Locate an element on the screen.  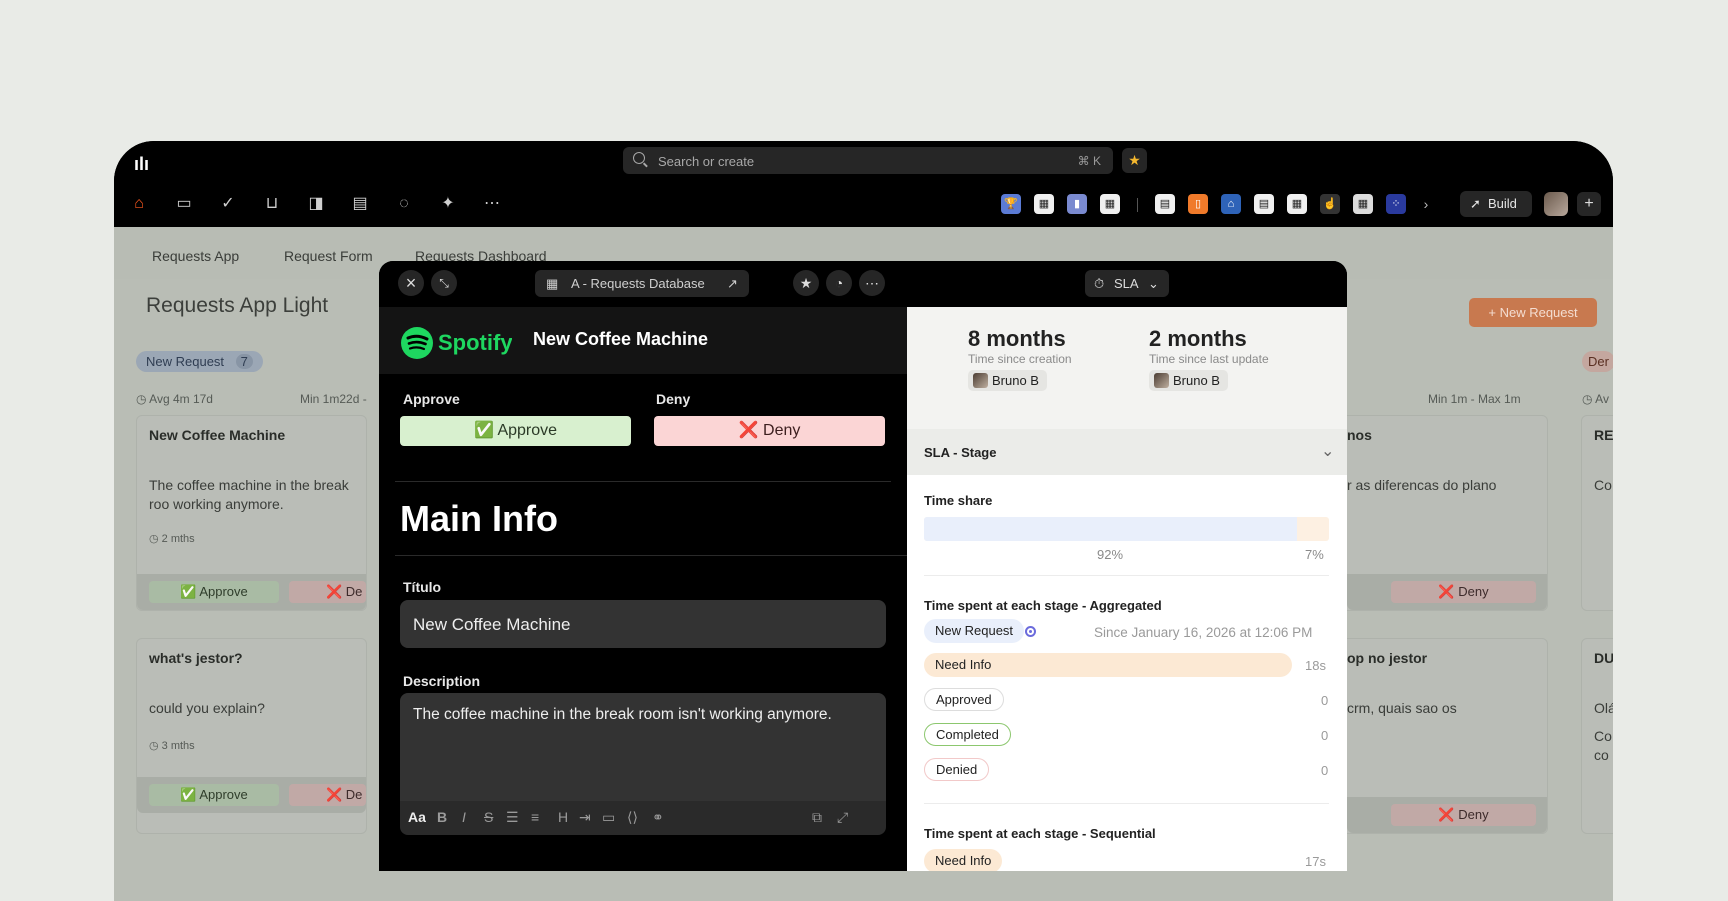
tab-request-form: Request Form is located at coordinates (328, 256).